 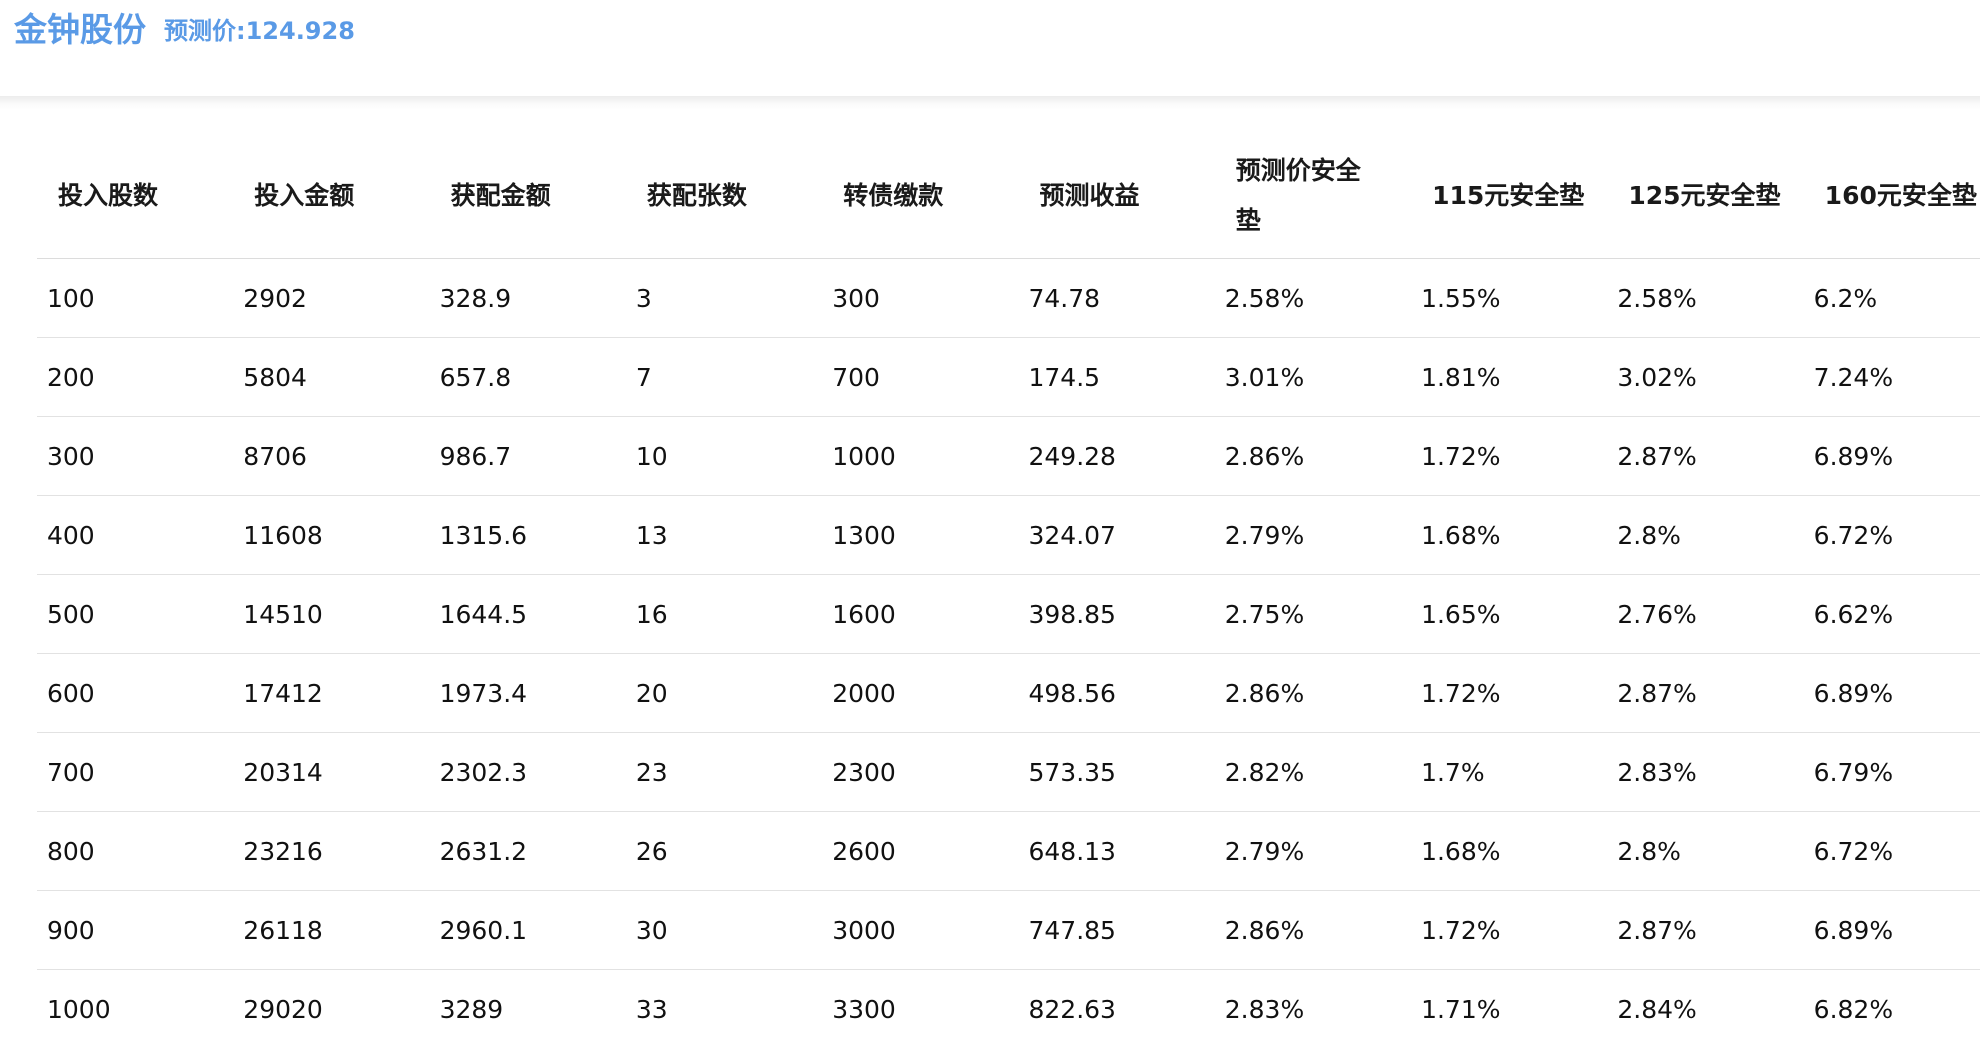 I want to click on table-cell: 10, so click(x=724, y=456).